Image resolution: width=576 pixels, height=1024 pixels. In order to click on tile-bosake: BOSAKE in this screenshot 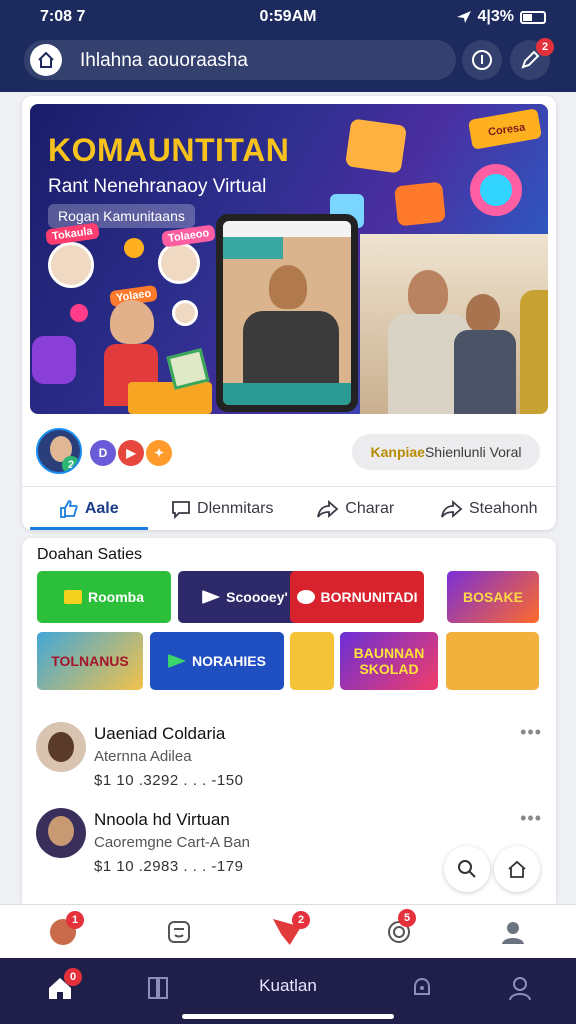, I will do `click(493, 597)`.